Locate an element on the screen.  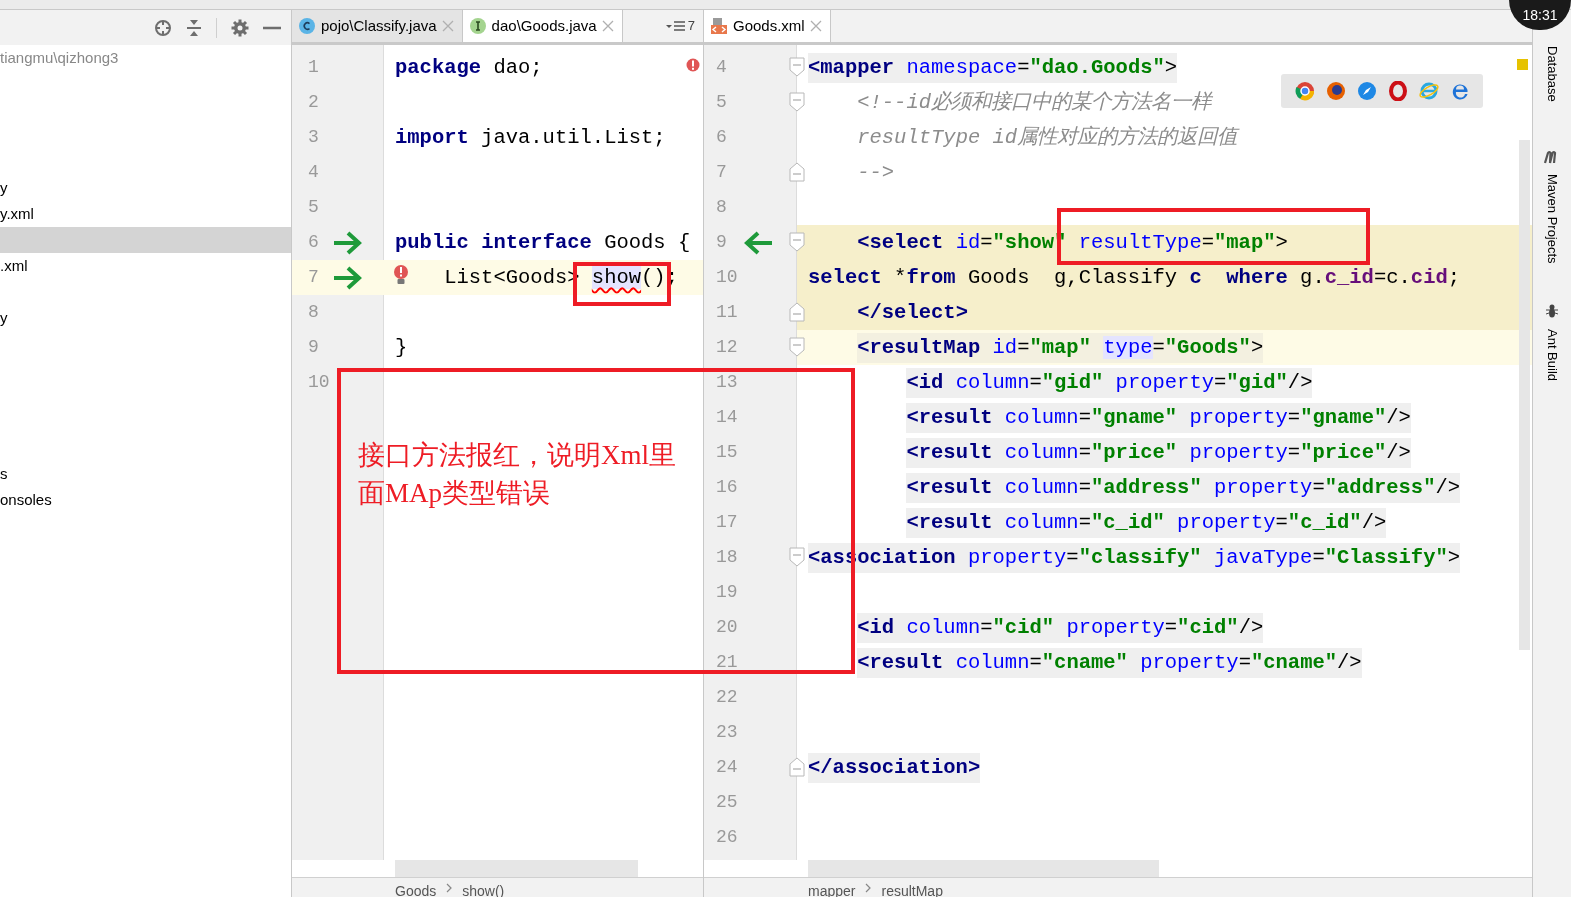
code-line: import java.util.List; is located at coordinates (530, 137).